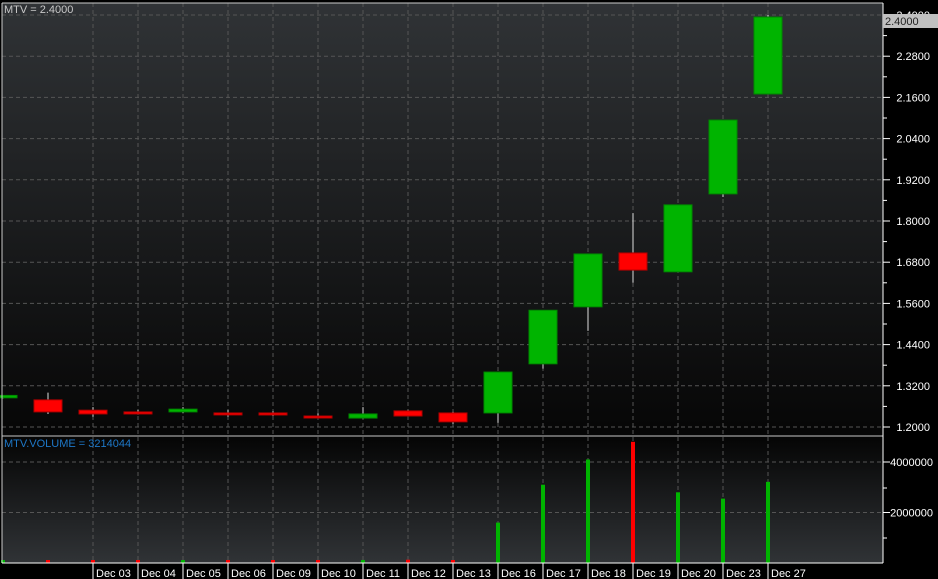  Describe the element at coordinates (743, 573) in the screenshot. I see `date-label: Dec 23` at that location.